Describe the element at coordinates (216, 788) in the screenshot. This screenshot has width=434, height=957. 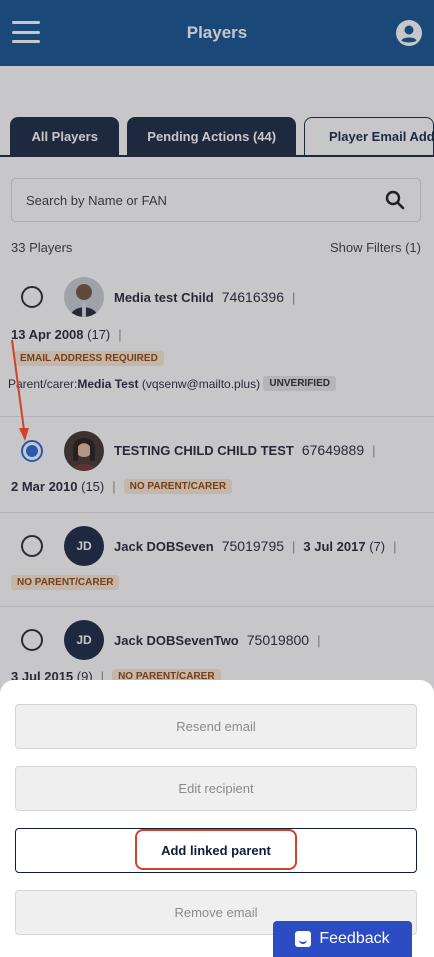
I see `edit-recipient-button: Edit recipient` at that location.